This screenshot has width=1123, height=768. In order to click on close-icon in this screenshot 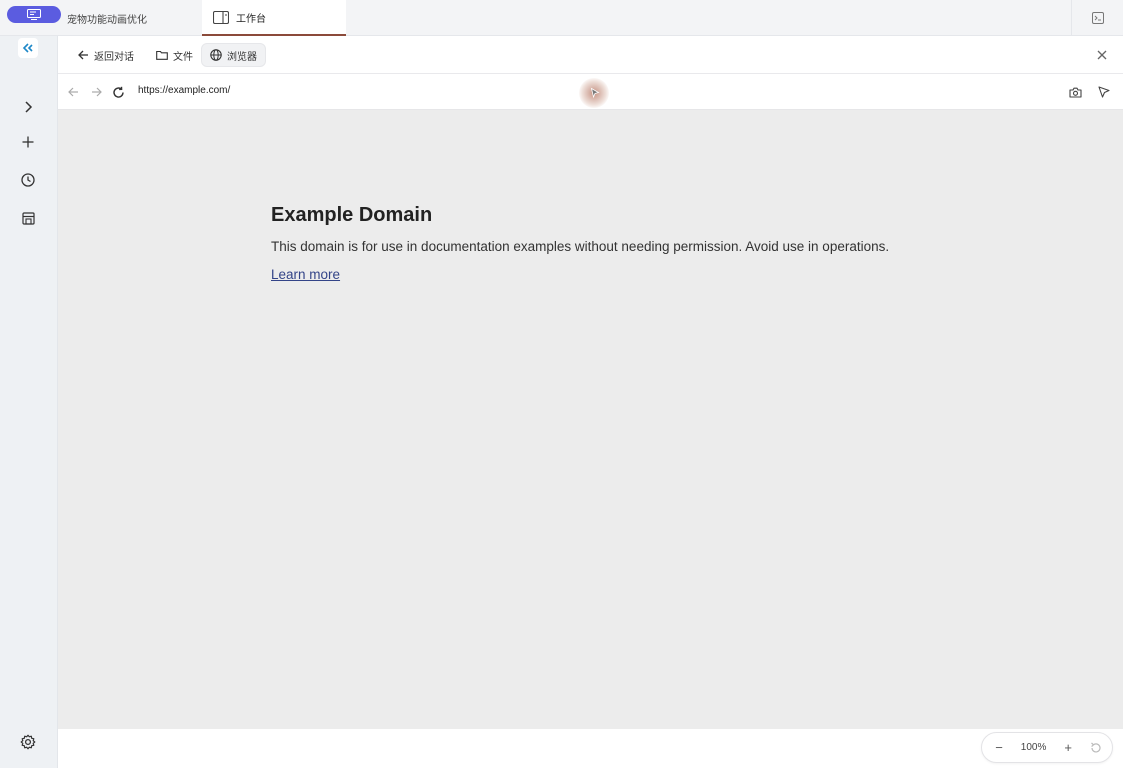, I will do `click(1102, 55)`.